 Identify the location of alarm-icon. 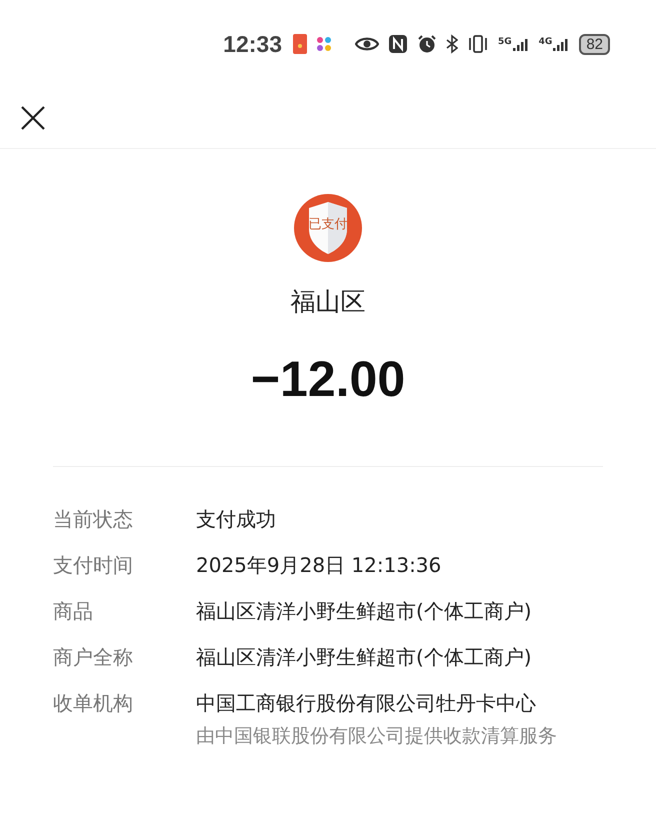
(427, 44).